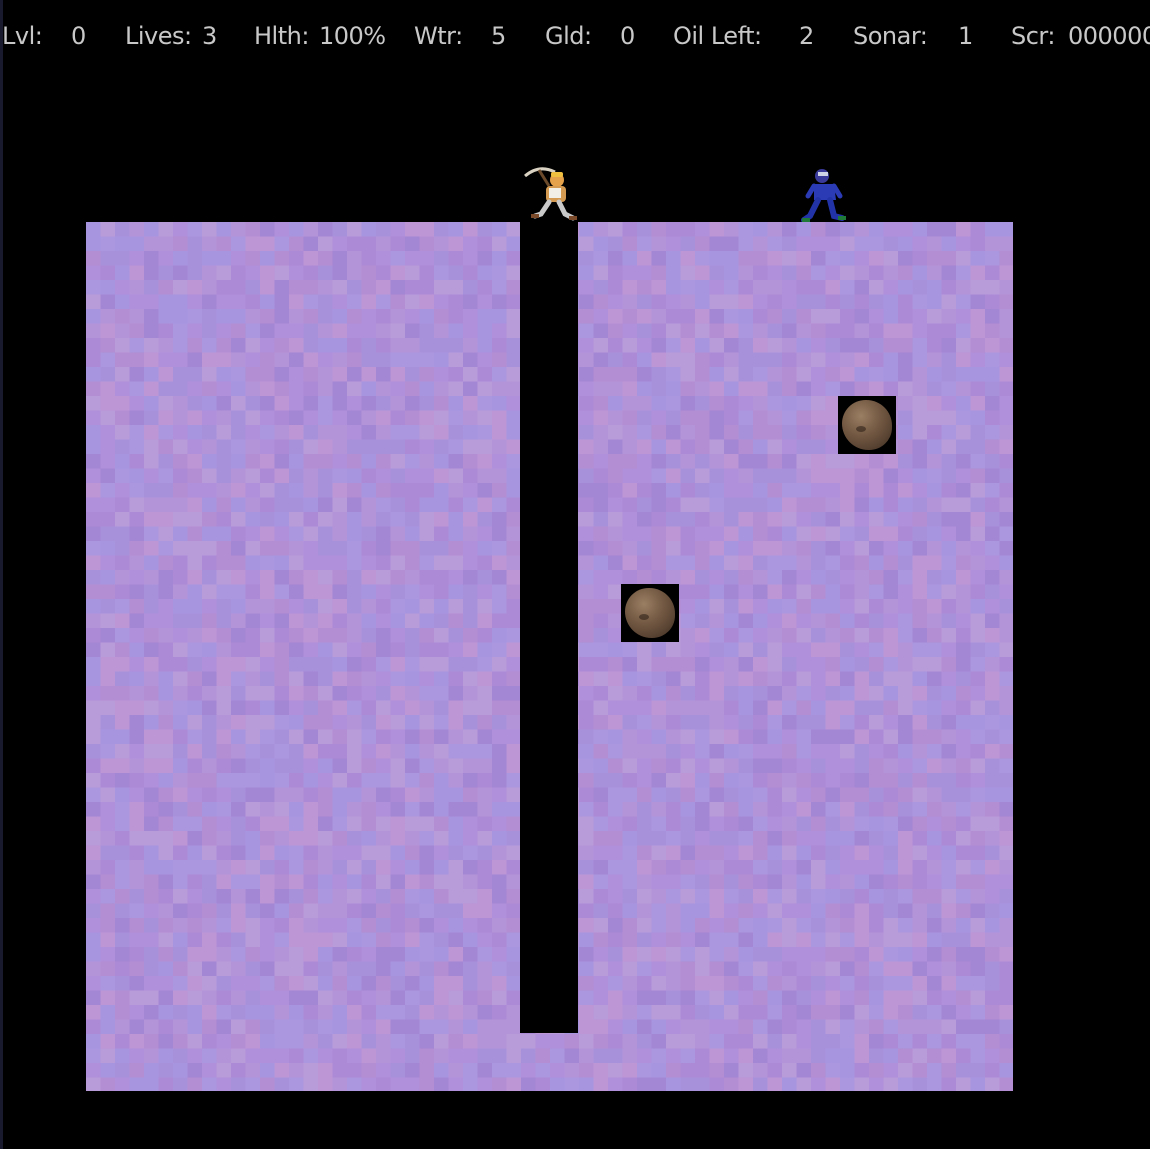  Describe the element at coordinates (1109, 36) in the screenshot. I see `score-value: 000000` at that location.